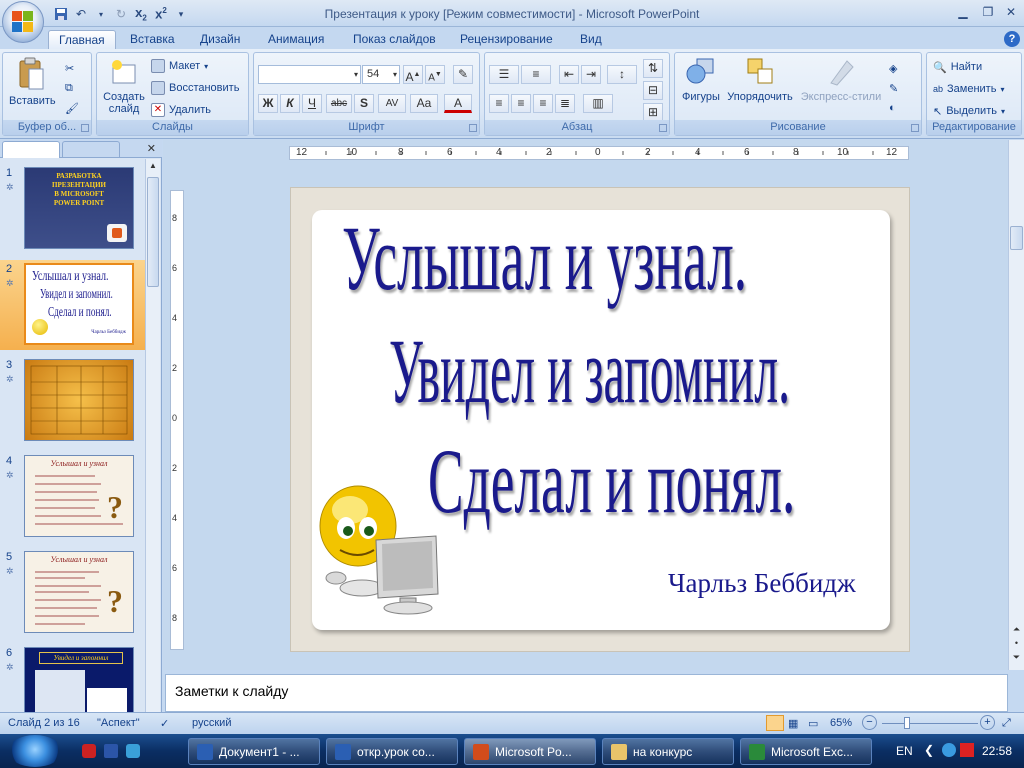  Describe the element at coordinates (611, 481) in the screenshot. I see `slide-text-line-3: Сделал и понял.` at that location.